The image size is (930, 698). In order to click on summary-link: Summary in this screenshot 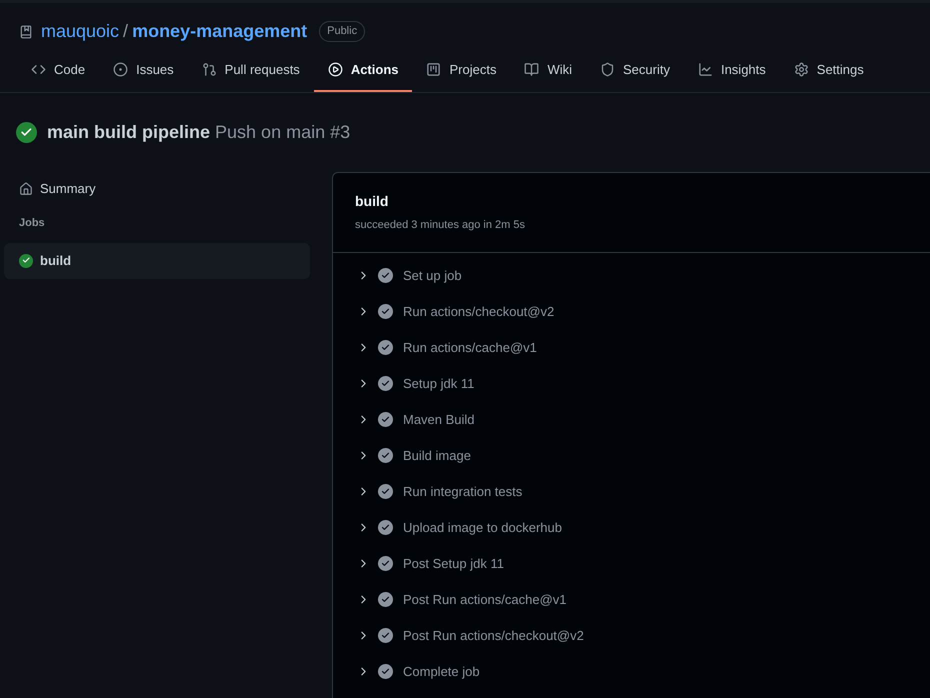, I will do `click(157, 189)`.